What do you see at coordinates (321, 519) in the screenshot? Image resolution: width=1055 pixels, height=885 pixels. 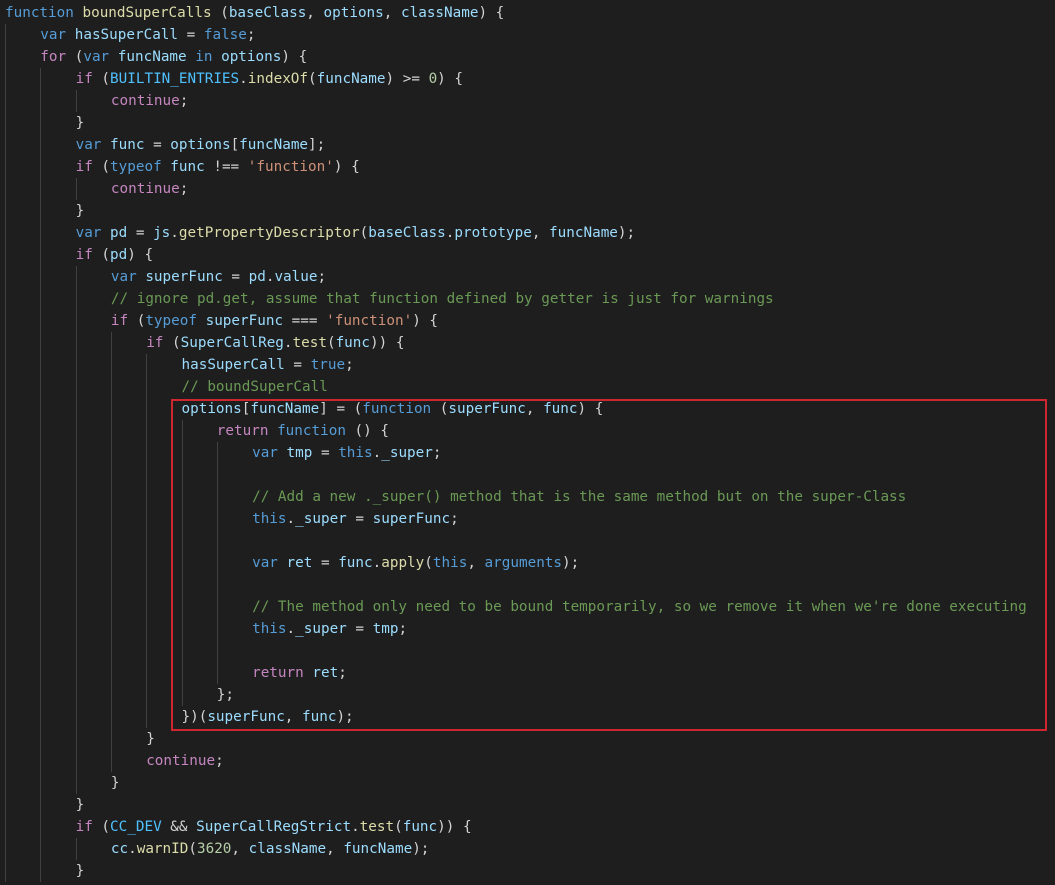 I see `code-token: _super` at bounding box center [321, 519].